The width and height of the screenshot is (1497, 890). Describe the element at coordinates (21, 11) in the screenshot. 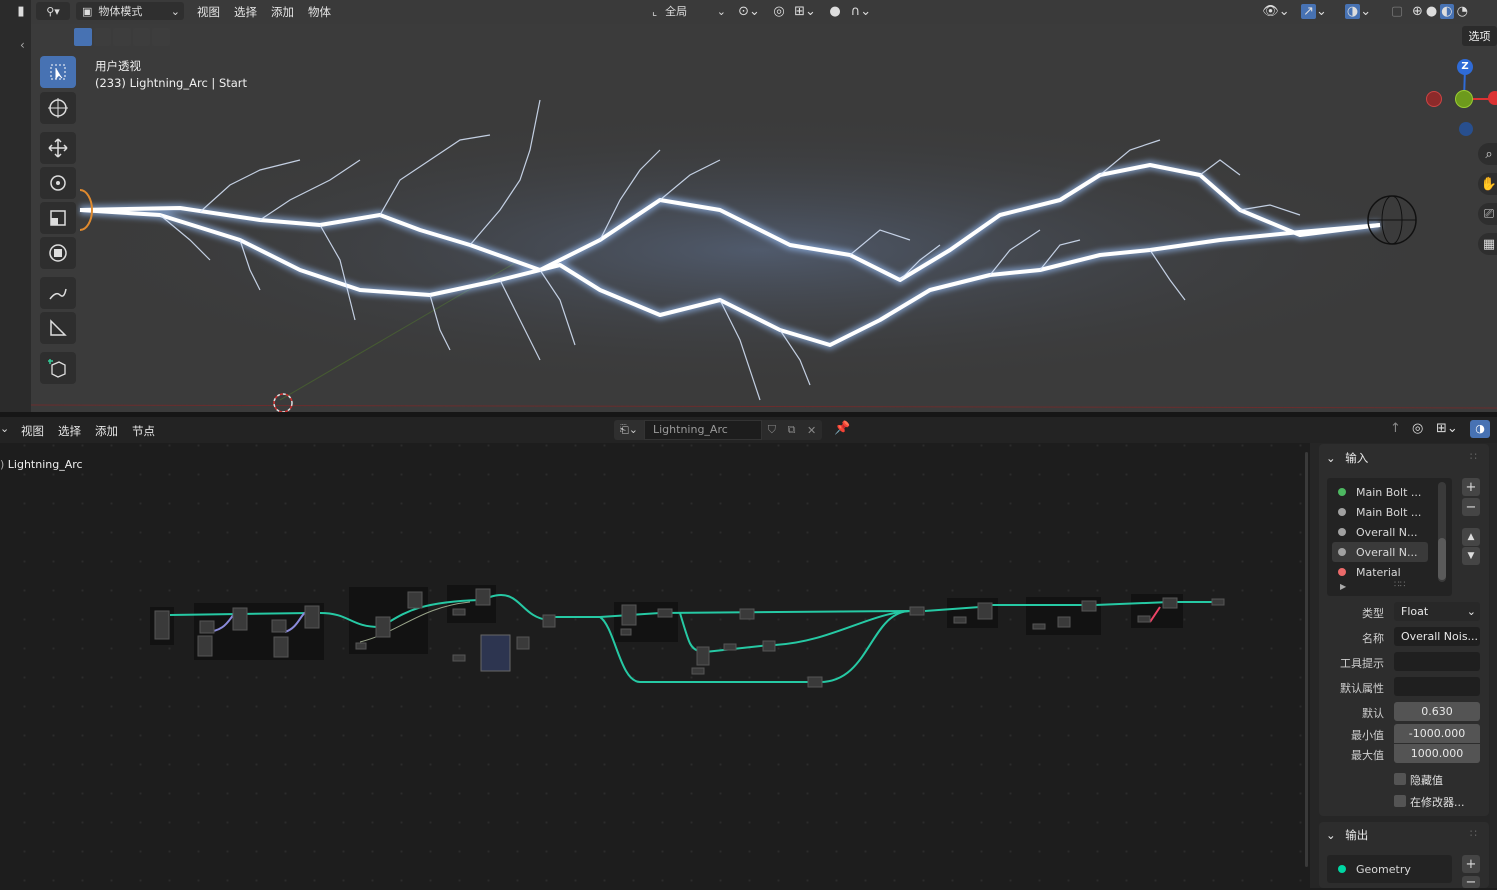

I see `editor-type-icon: ▮` at that location.